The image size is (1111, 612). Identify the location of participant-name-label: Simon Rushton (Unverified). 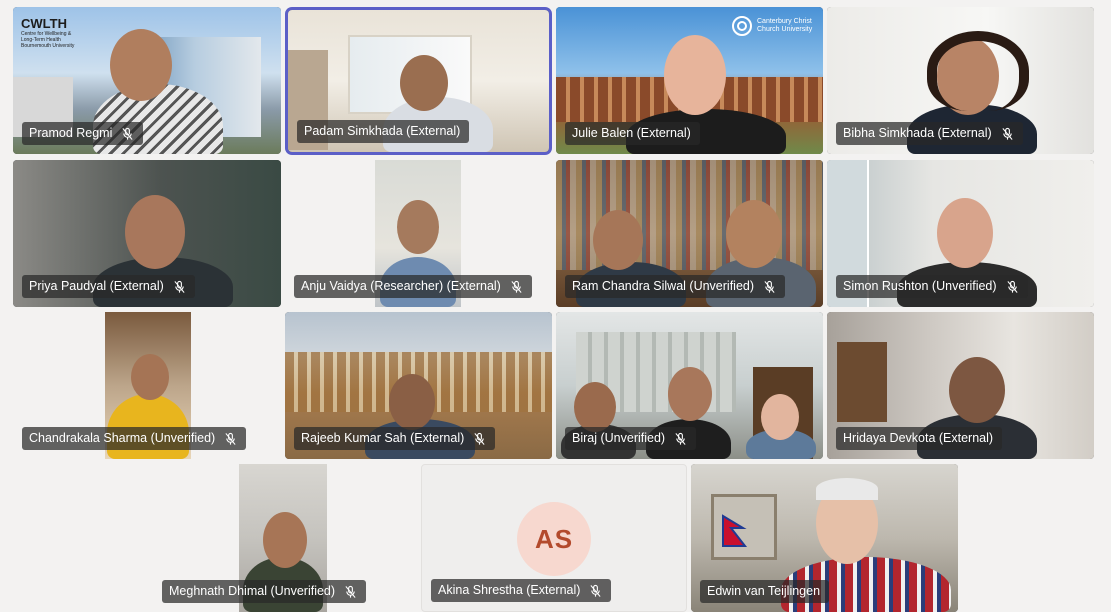
(932, 286).